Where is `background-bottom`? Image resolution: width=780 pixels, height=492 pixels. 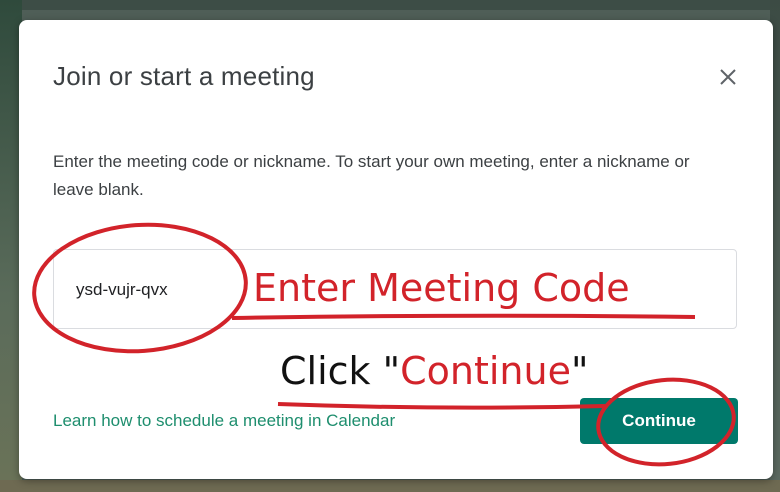 background-bottom is located at coordinates (390, 486).